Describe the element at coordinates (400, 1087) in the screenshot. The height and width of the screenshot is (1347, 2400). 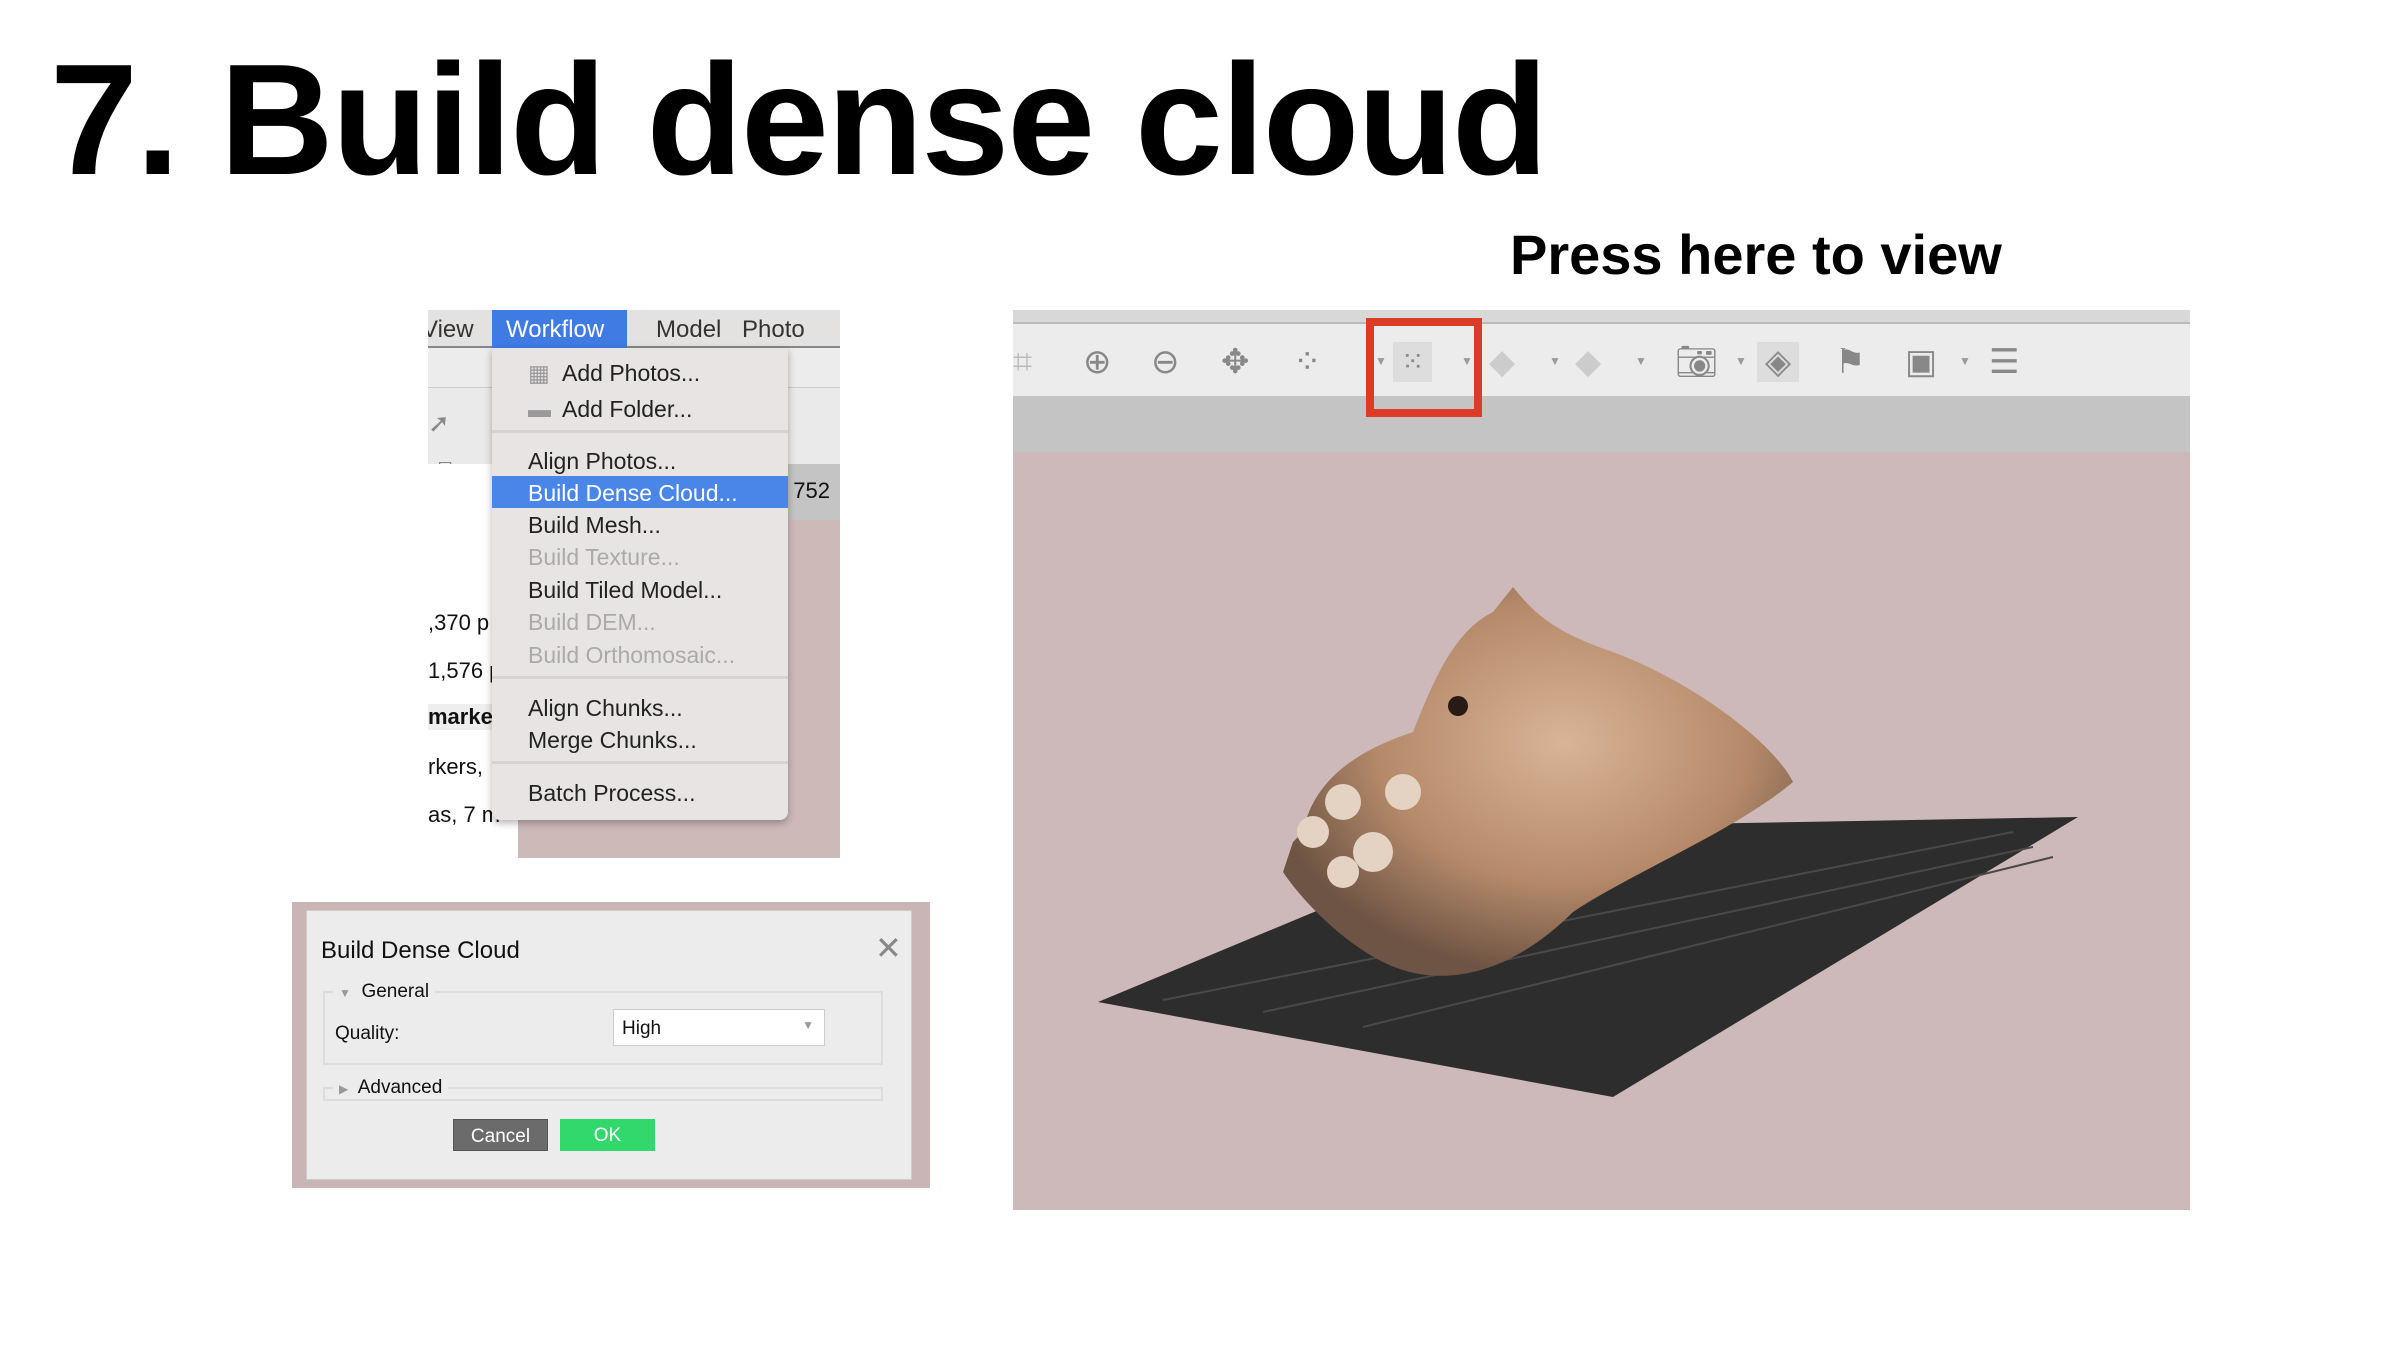
I see `advanced-label: Advanced` at that location.